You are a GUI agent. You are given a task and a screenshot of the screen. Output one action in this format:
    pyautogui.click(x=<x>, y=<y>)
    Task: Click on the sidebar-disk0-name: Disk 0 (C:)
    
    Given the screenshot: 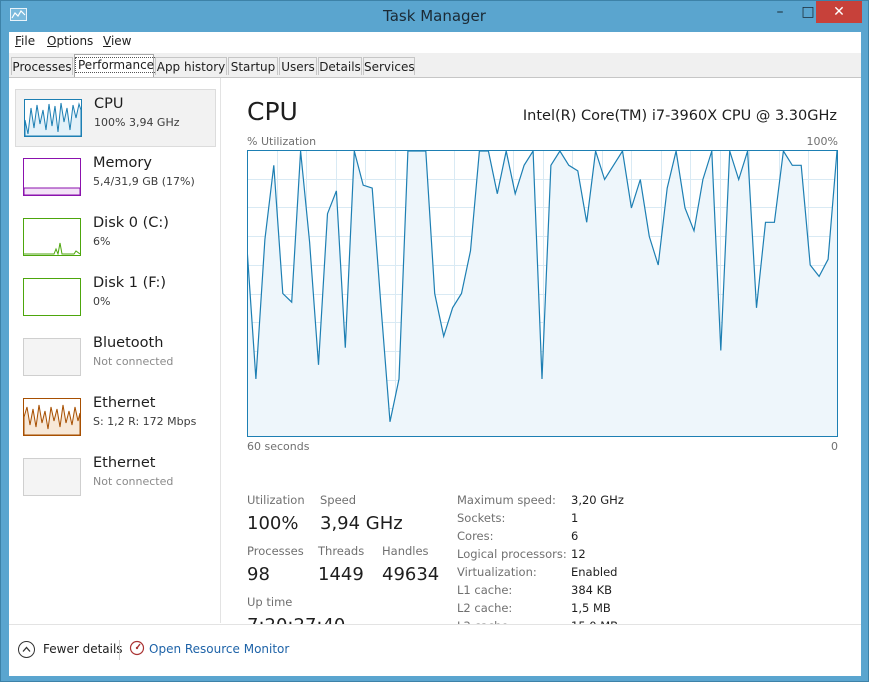 What is the action you would take?
    pyautogui.click(x=131, y=223)
    